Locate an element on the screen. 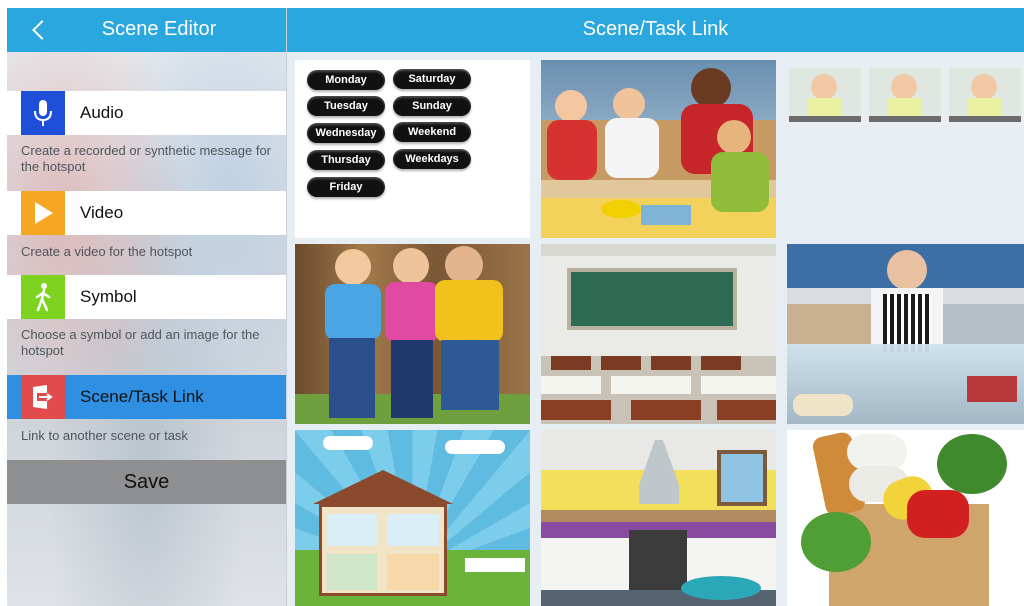 This screenshot has width=1024, height=606. tile-kitchen is located at coordinates (658, 518).